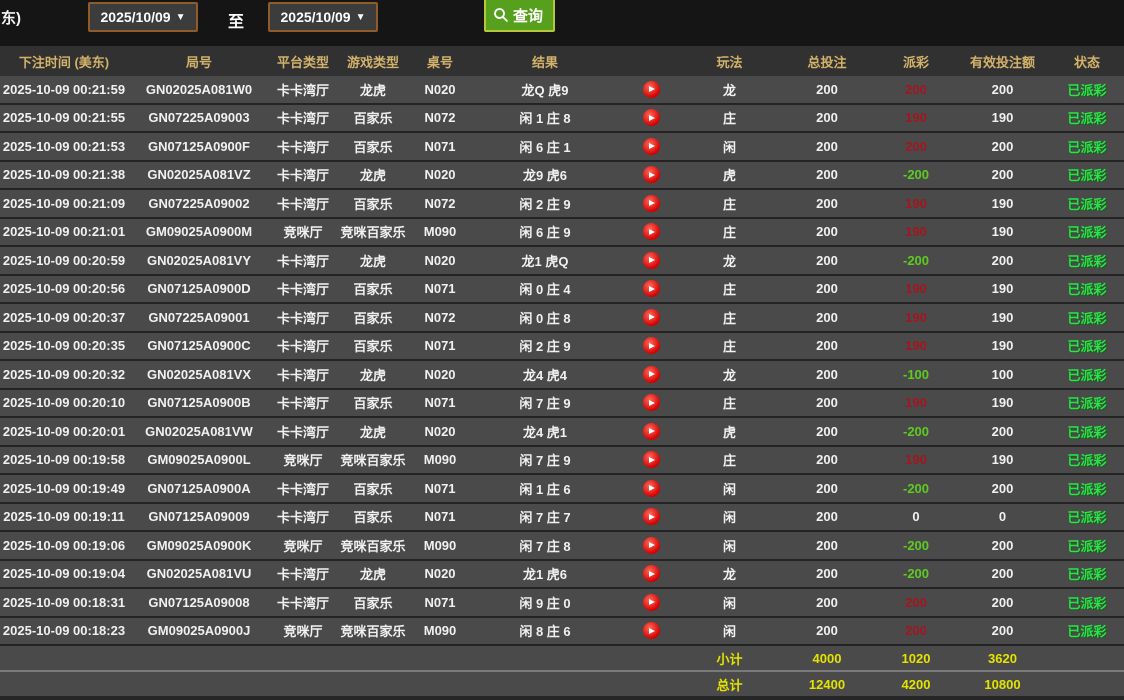 This screenshot has height=700, width=1124. Describe the element at coordinates (199, 260) in the screenshot. I see `round-id-cell: GN02025A081VY` at that location.